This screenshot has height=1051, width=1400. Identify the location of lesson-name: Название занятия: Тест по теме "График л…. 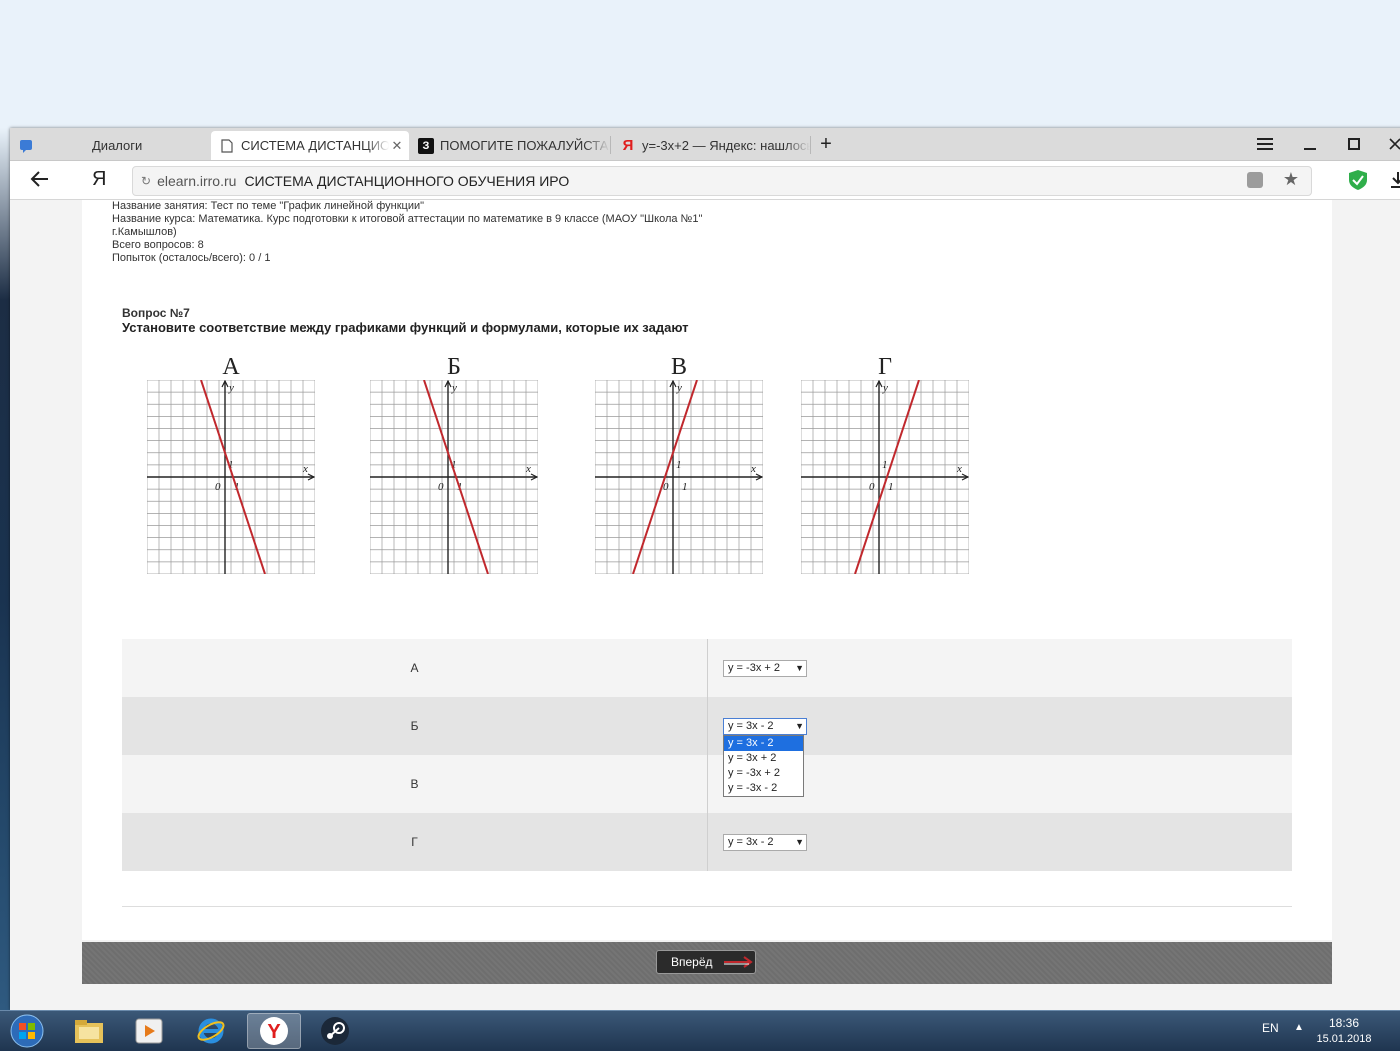
(268, 206).